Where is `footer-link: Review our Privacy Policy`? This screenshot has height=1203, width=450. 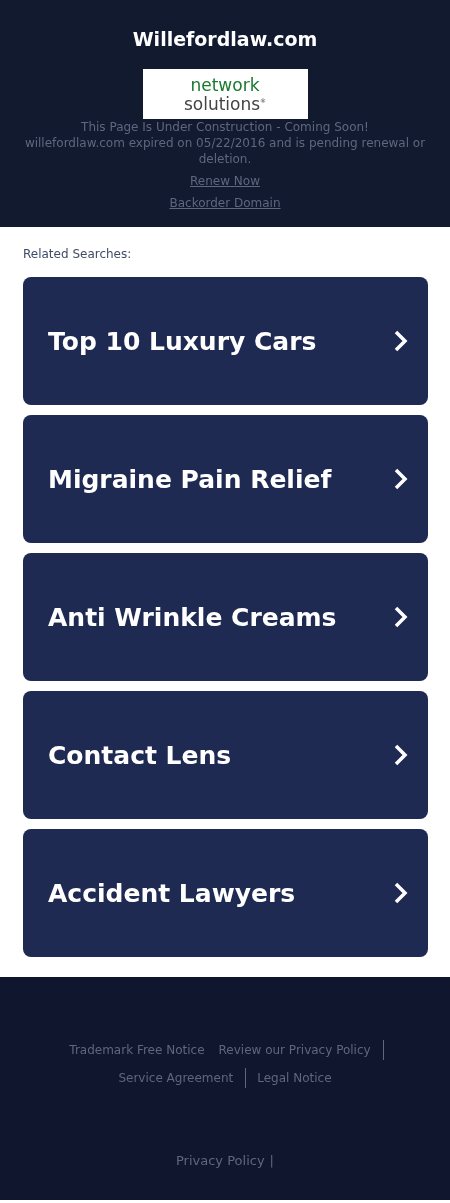
footer-link: Review our Privacy Policy is located at coordinates (297, 1050).